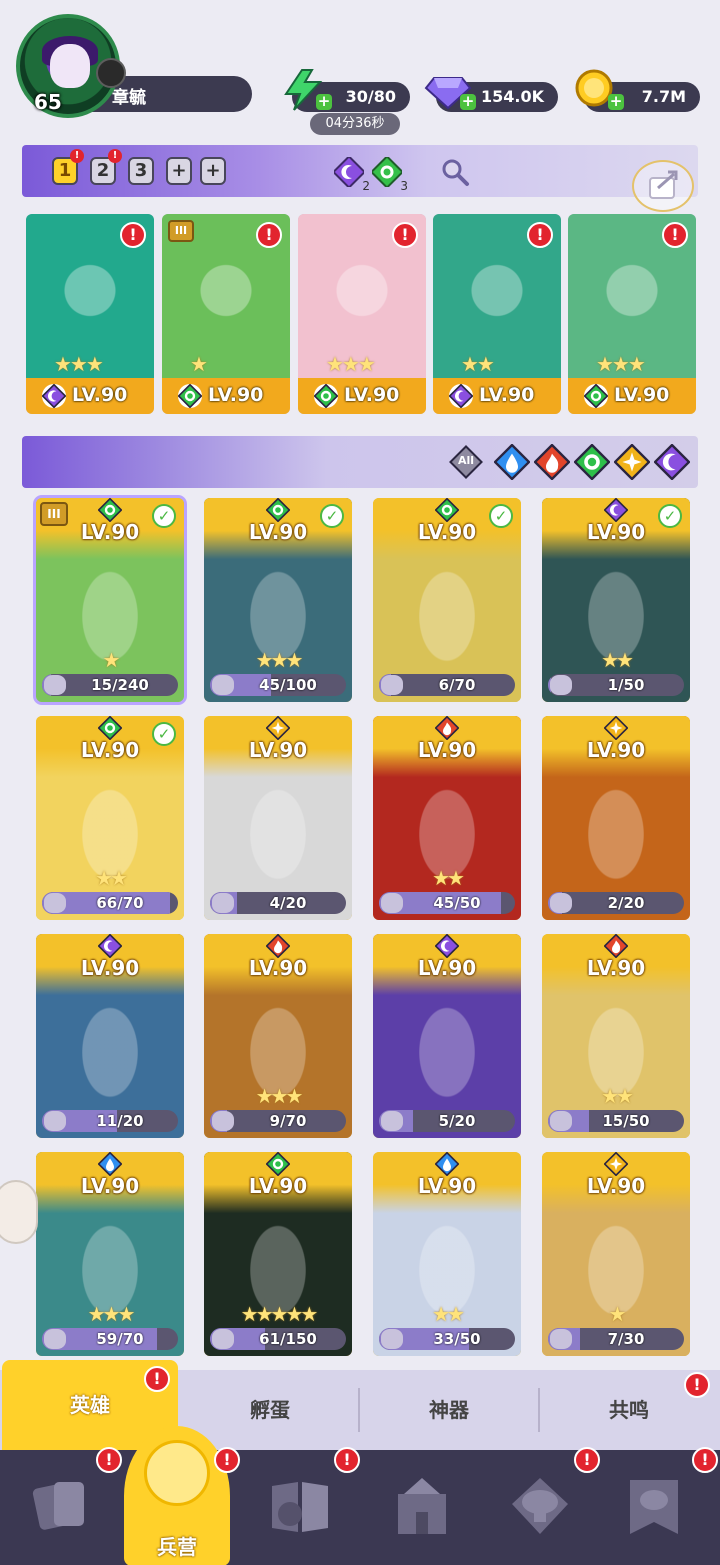 This screenshot has width=720, height=1565. Describe the element at coordinates (592, 462) in the screenshot. I see `filter-nature-icon` at that location.